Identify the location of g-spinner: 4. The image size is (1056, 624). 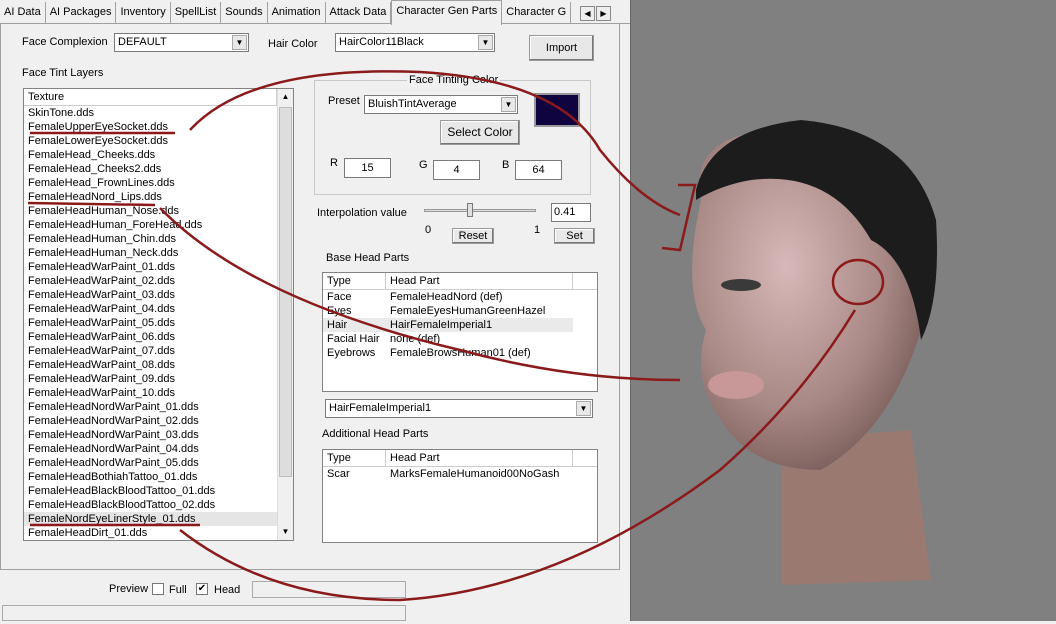
(456, 170).